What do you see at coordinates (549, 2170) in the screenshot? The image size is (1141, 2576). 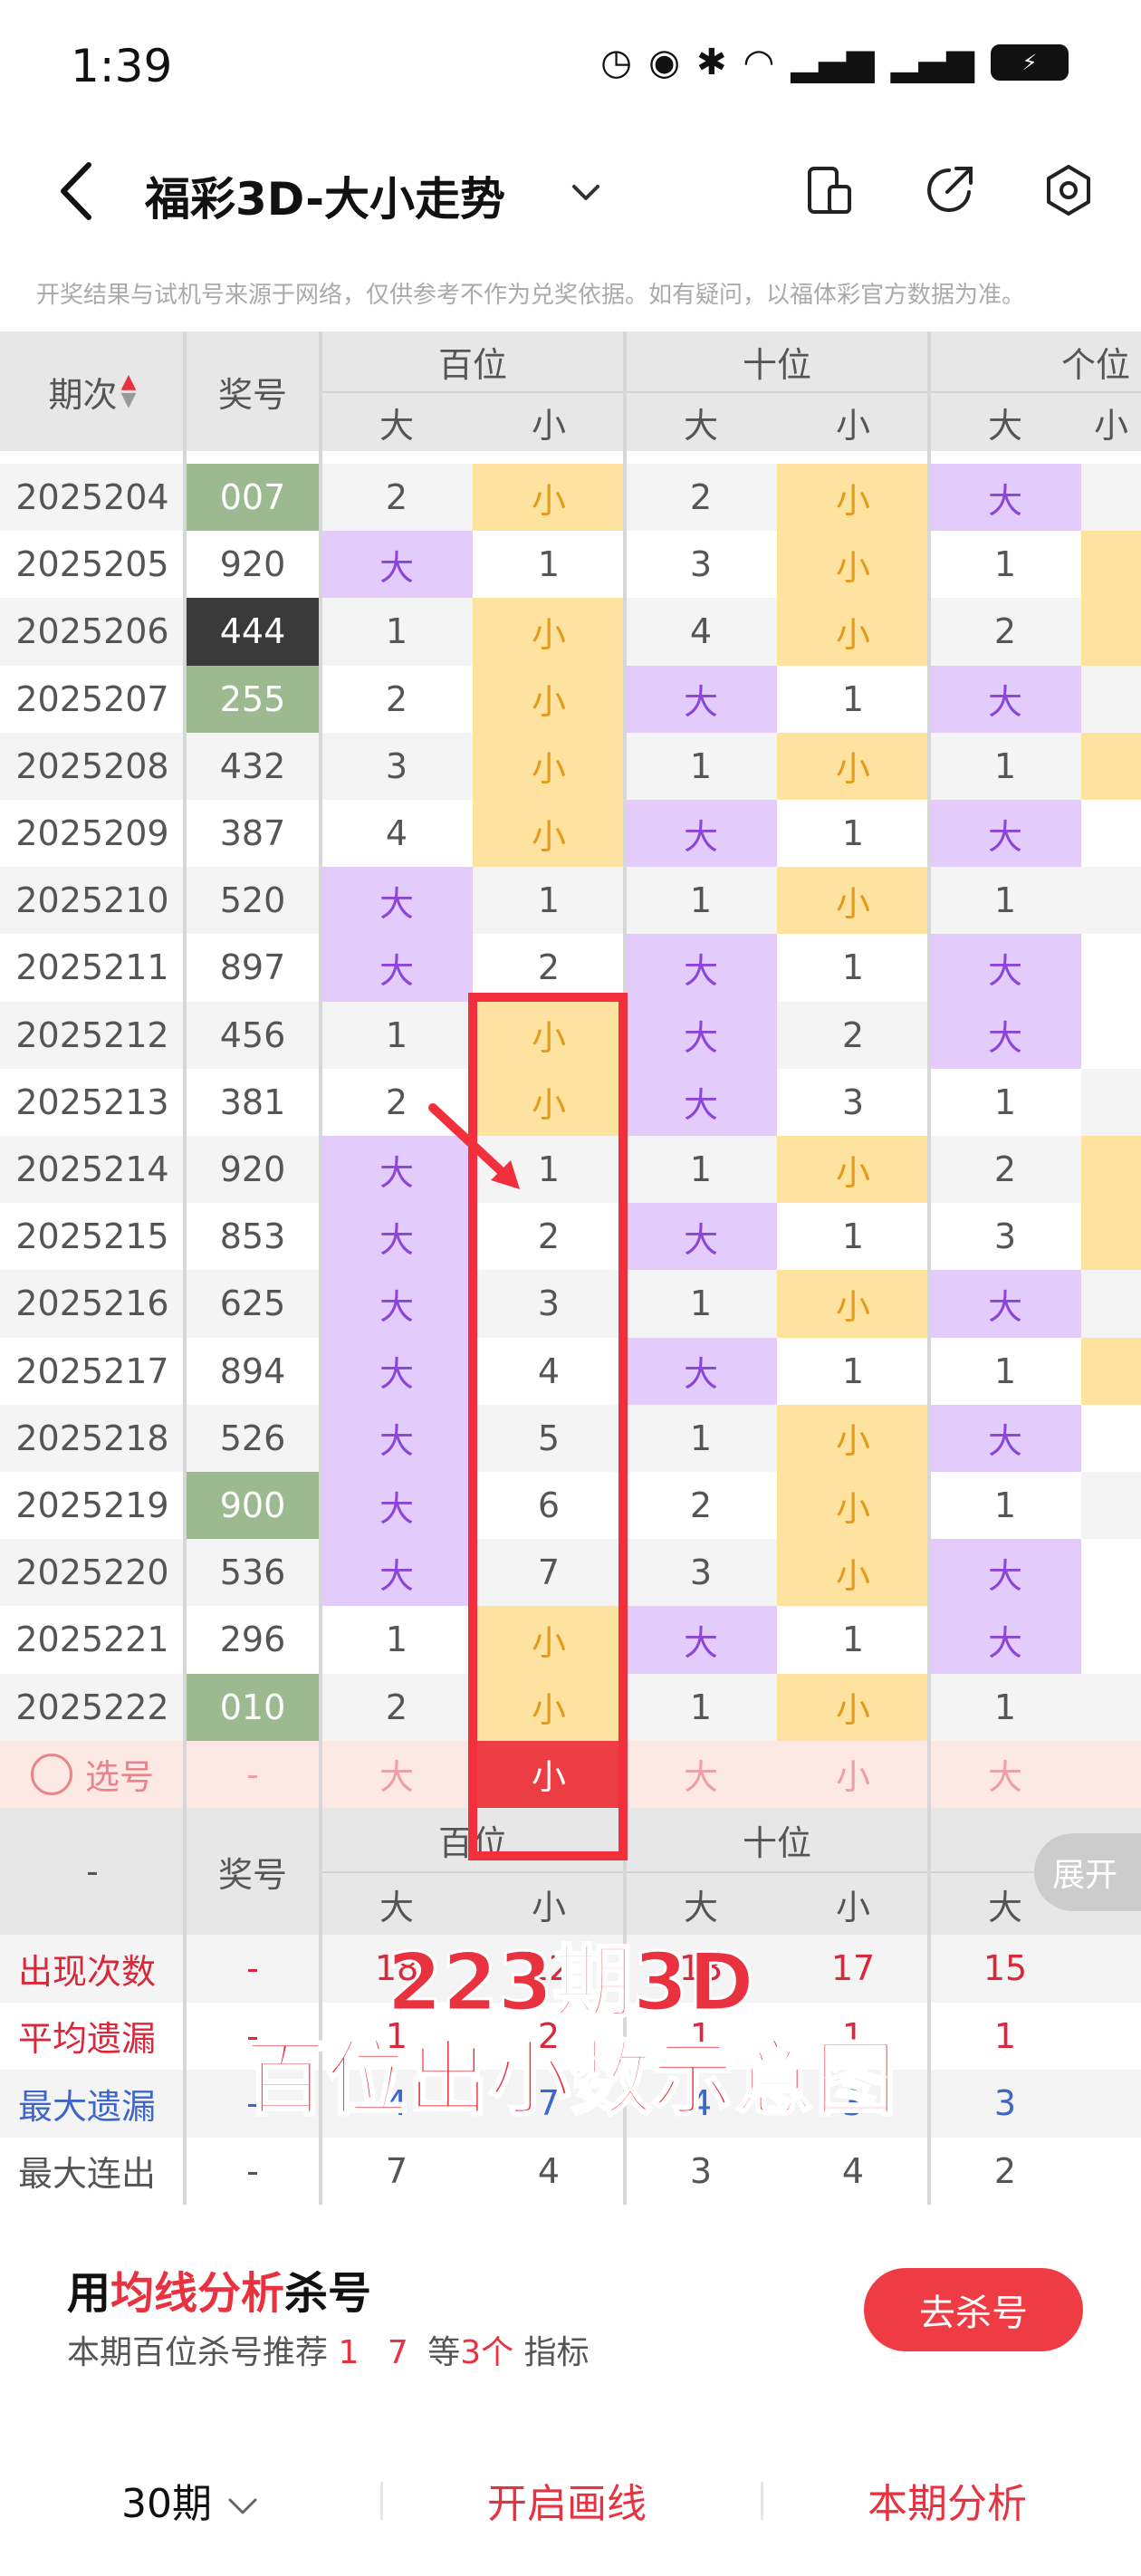 I see `stats-h-small: 4` at bounding box center [549, 2170].